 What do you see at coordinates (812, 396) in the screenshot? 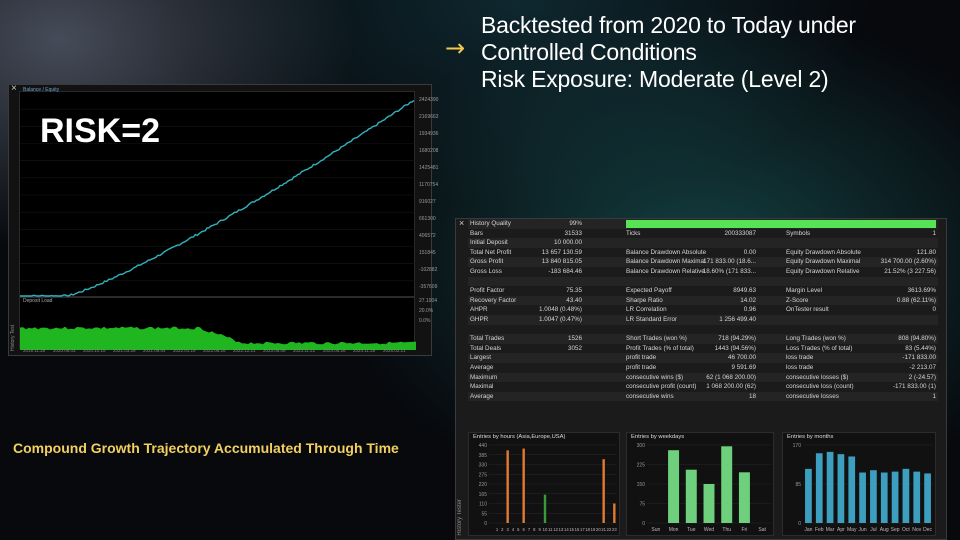
I see `table-cell: consecutive losses` at bounding box center [812, 396].